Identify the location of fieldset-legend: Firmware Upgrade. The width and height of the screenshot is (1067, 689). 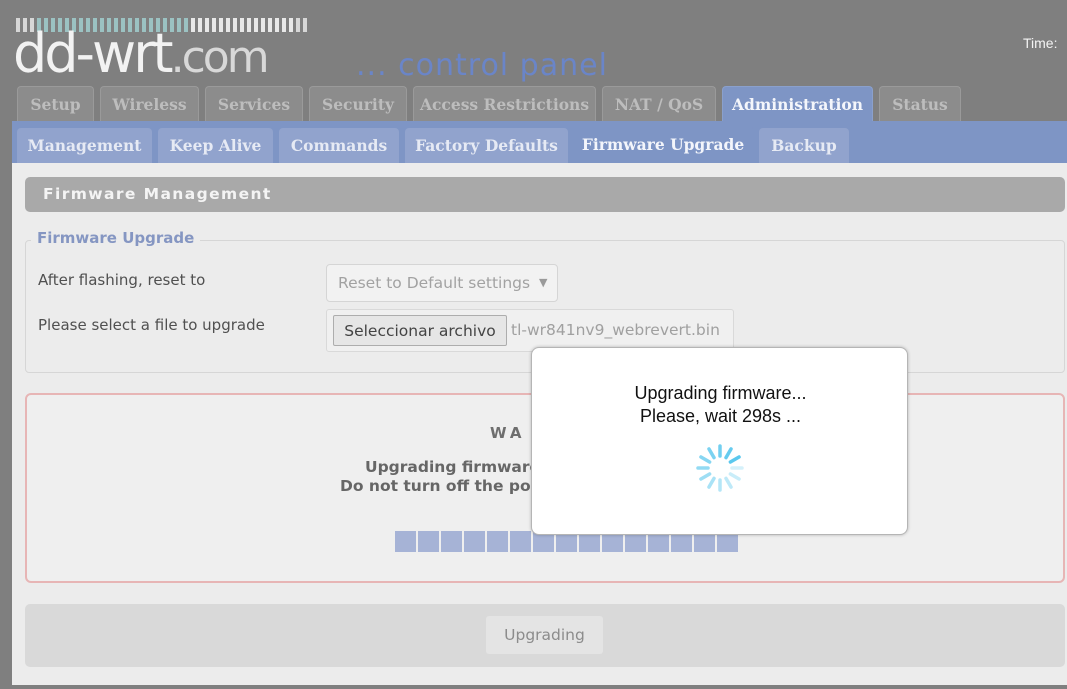
(116, 238).